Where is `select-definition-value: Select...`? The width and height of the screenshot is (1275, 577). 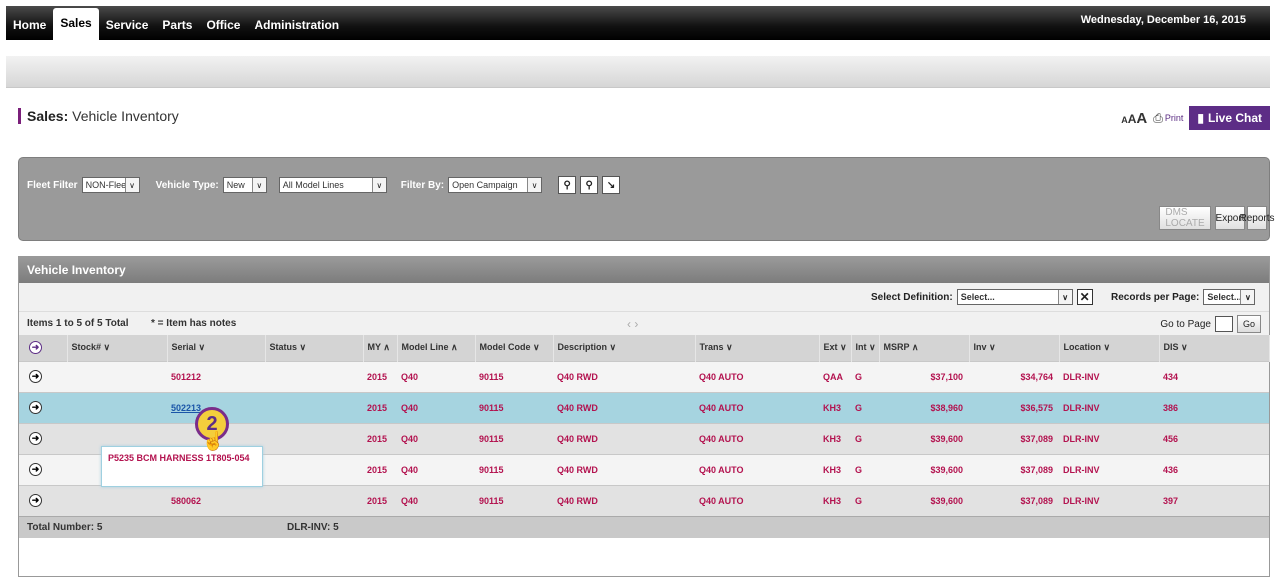
select-definition-value: Select... is located at coordinates (977, 297).